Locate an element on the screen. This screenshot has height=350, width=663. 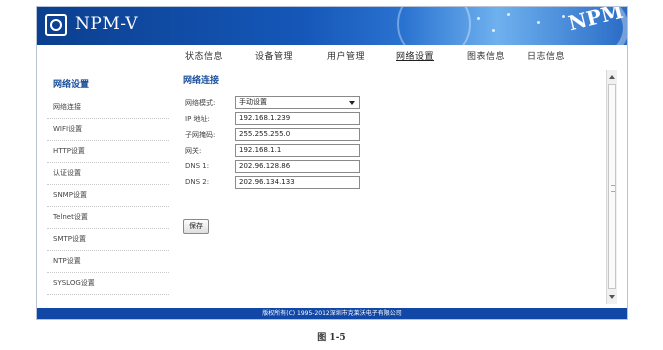
network-mode-value: 手动设置 is located at coordinates (253, 102).